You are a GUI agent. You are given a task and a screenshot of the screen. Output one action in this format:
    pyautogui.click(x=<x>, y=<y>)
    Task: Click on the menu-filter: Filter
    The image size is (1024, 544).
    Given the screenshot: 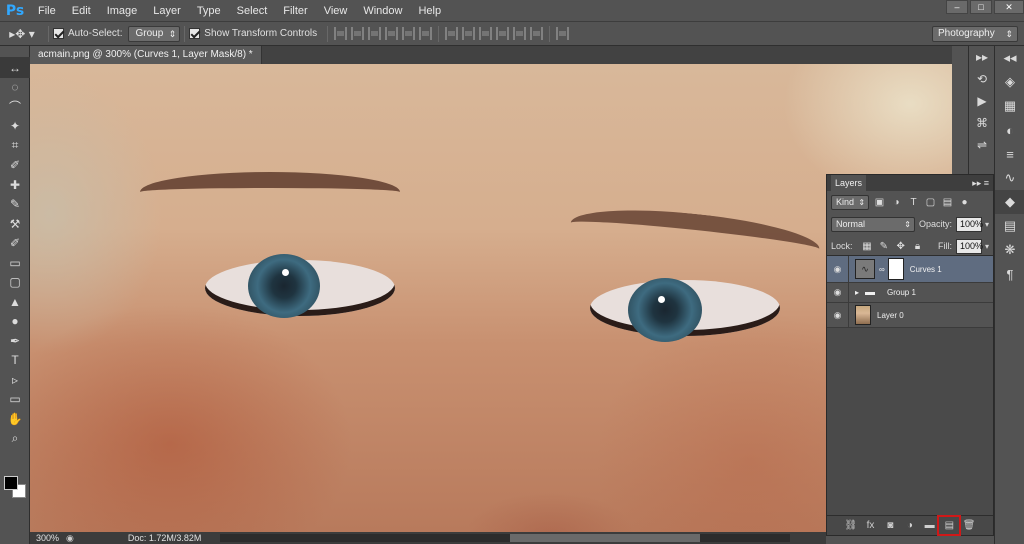 What is the action you would take?
    pyautogui.click(x=295, y=11)
    